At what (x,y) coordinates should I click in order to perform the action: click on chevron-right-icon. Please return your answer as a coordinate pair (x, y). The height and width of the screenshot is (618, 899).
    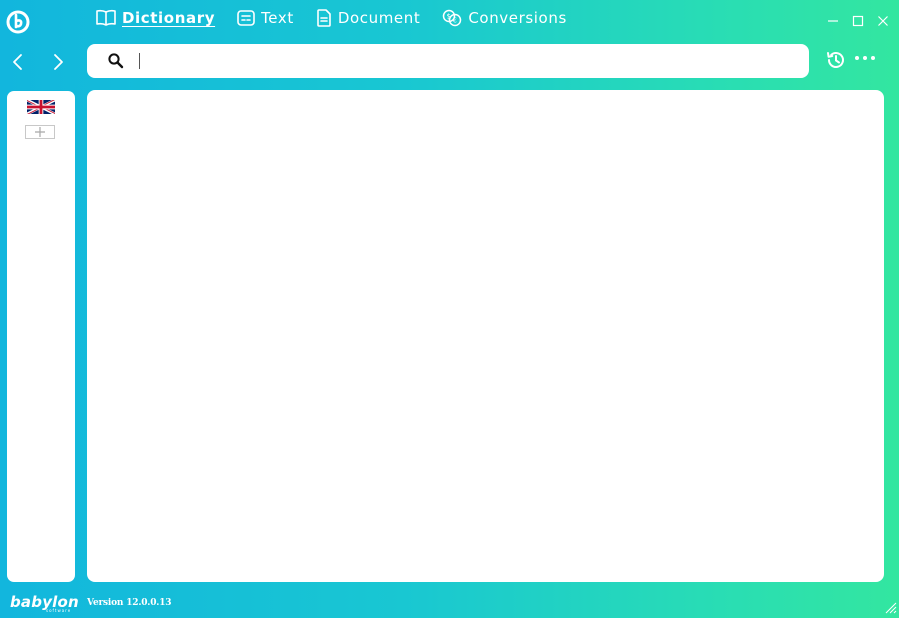
    Looking at the image, I should click on (58, 62).